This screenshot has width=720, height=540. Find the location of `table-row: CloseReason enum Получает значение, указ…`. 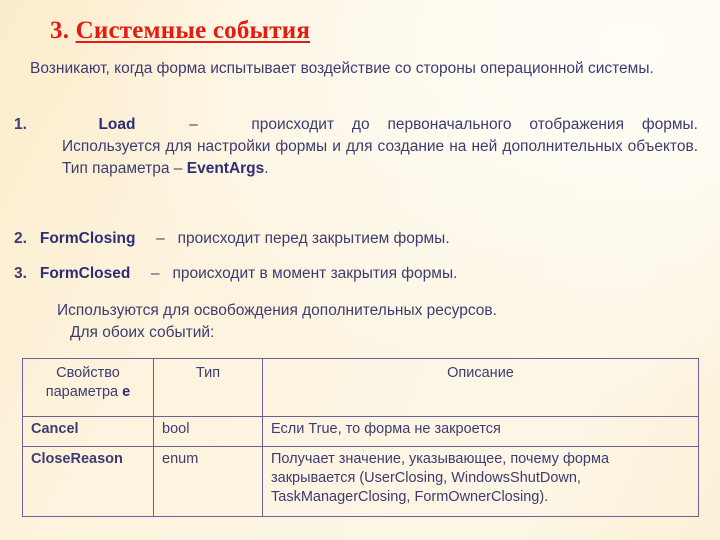

table-row: CloseReason enum Получает значение, указ… is located at coordinates (360, 481).